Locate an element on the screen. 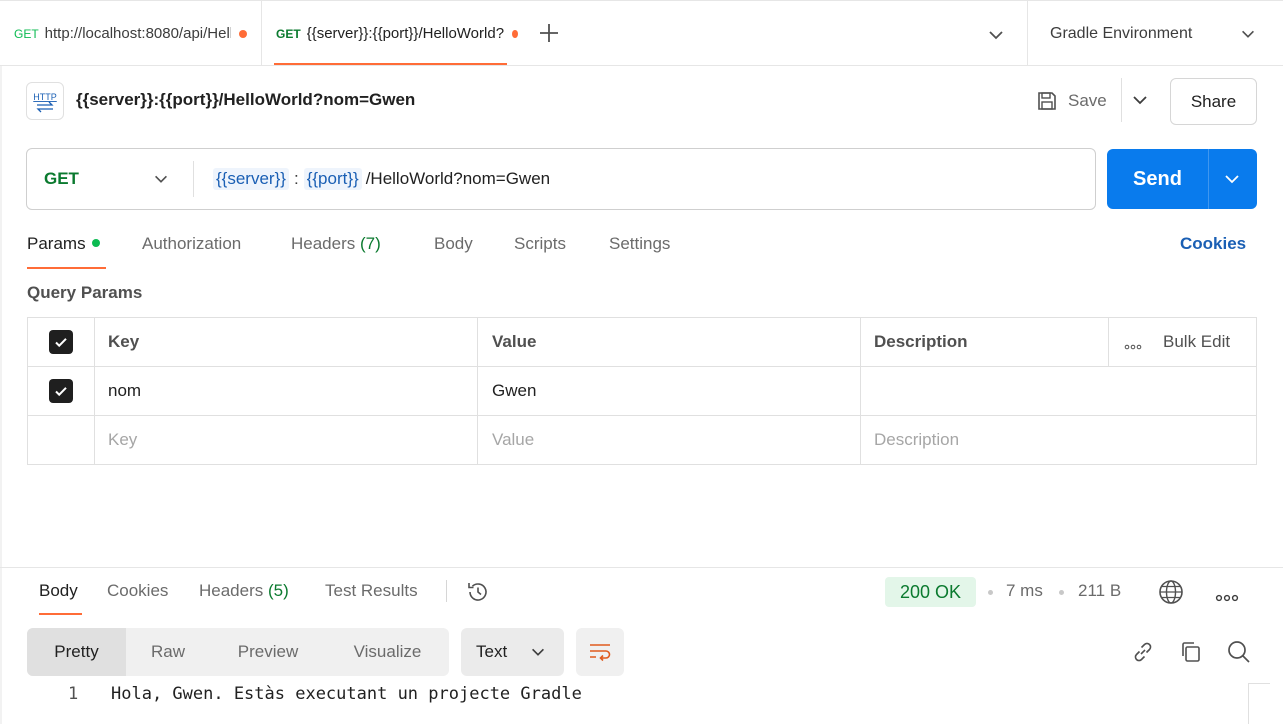 This screenshot has height=724, width=1283. table-row: nom Gwen is located at coordinates (642, 391).